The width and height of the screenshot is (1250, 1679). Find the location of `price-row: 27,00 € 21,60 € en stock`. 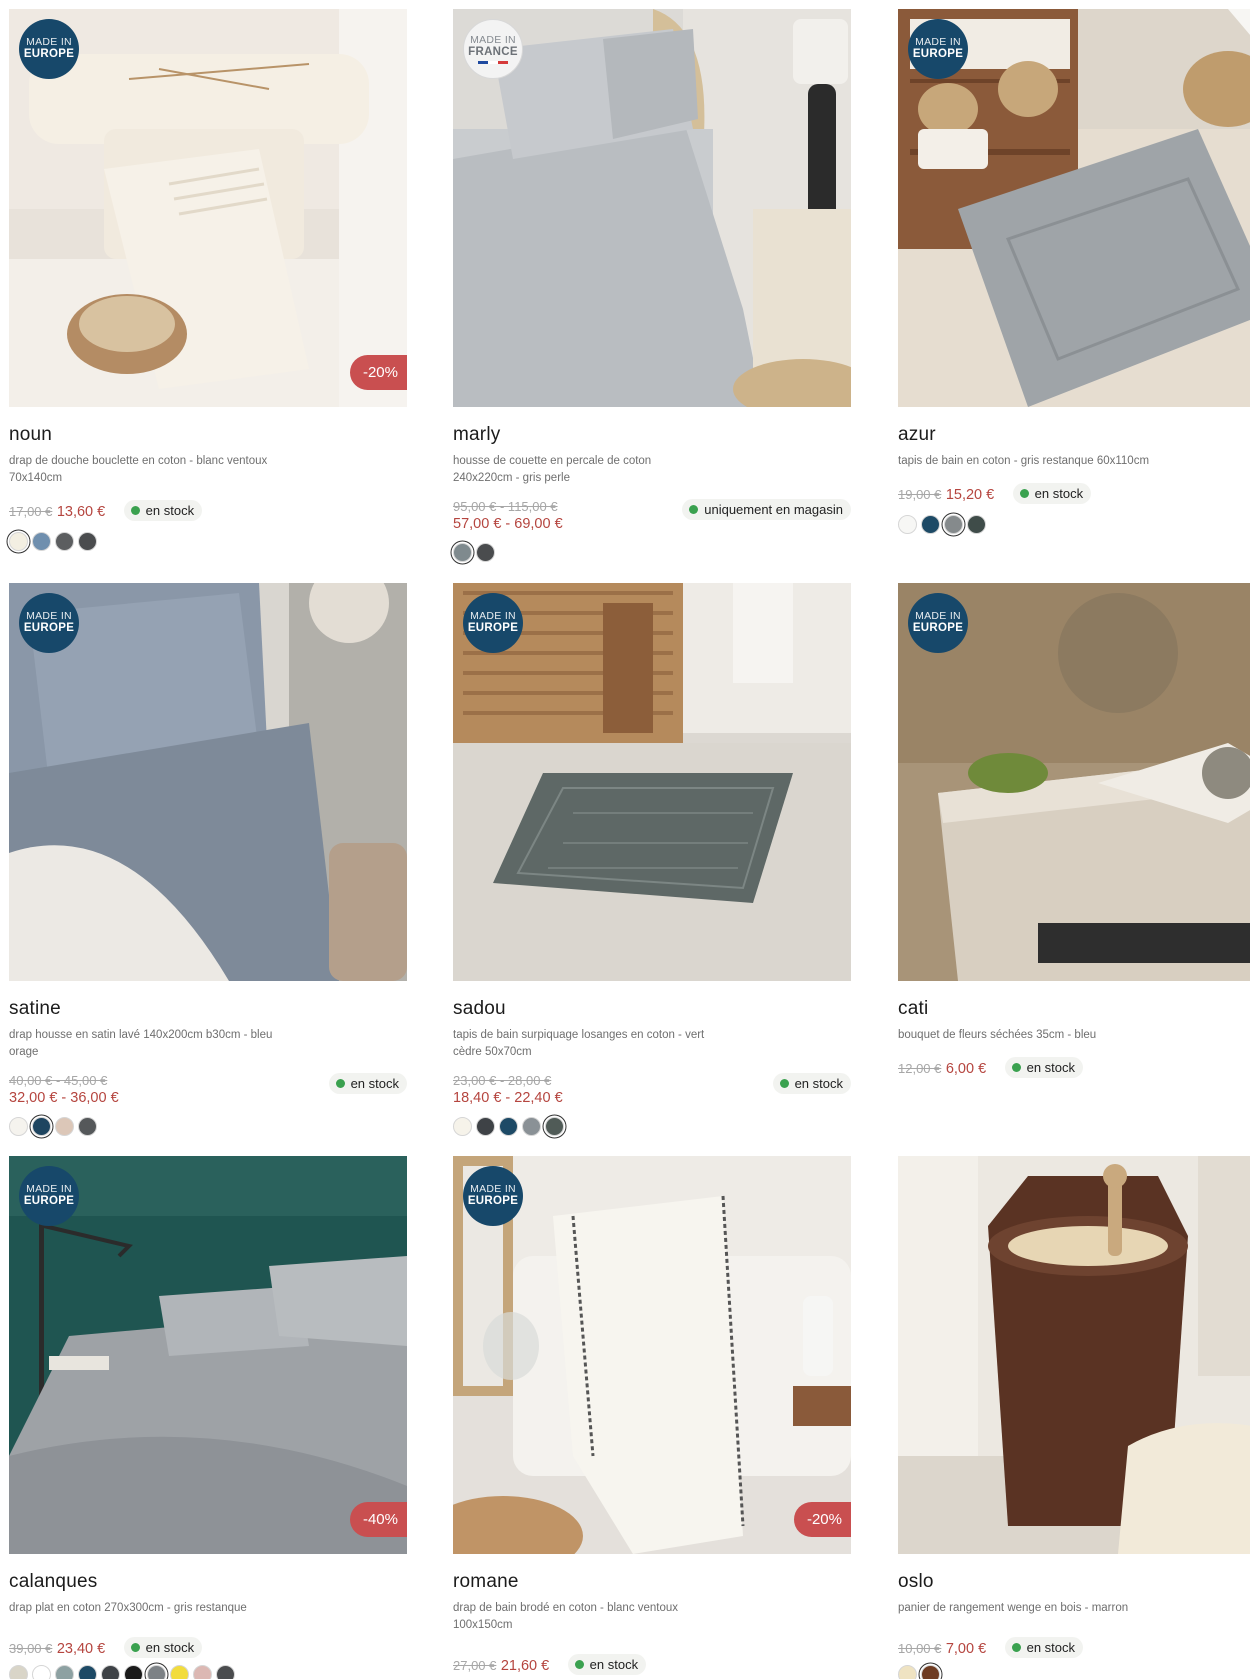

price-row: 27,00 € 21,60 € en stock is located at coordinates (652, 1665).